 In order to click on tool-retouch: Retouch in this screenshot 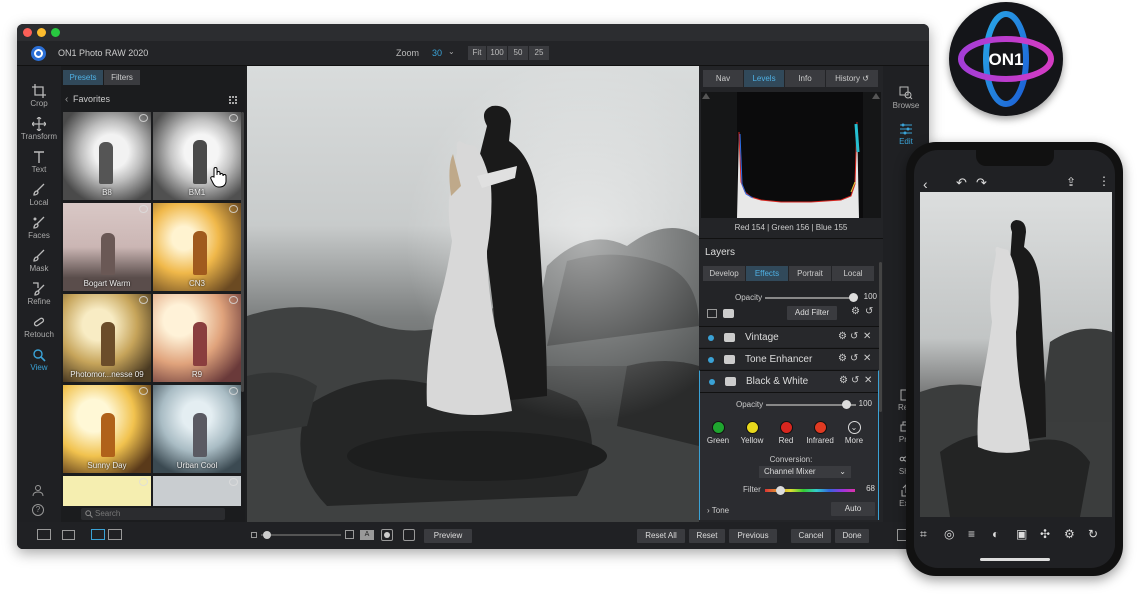, I will do `click(39, 327)`.